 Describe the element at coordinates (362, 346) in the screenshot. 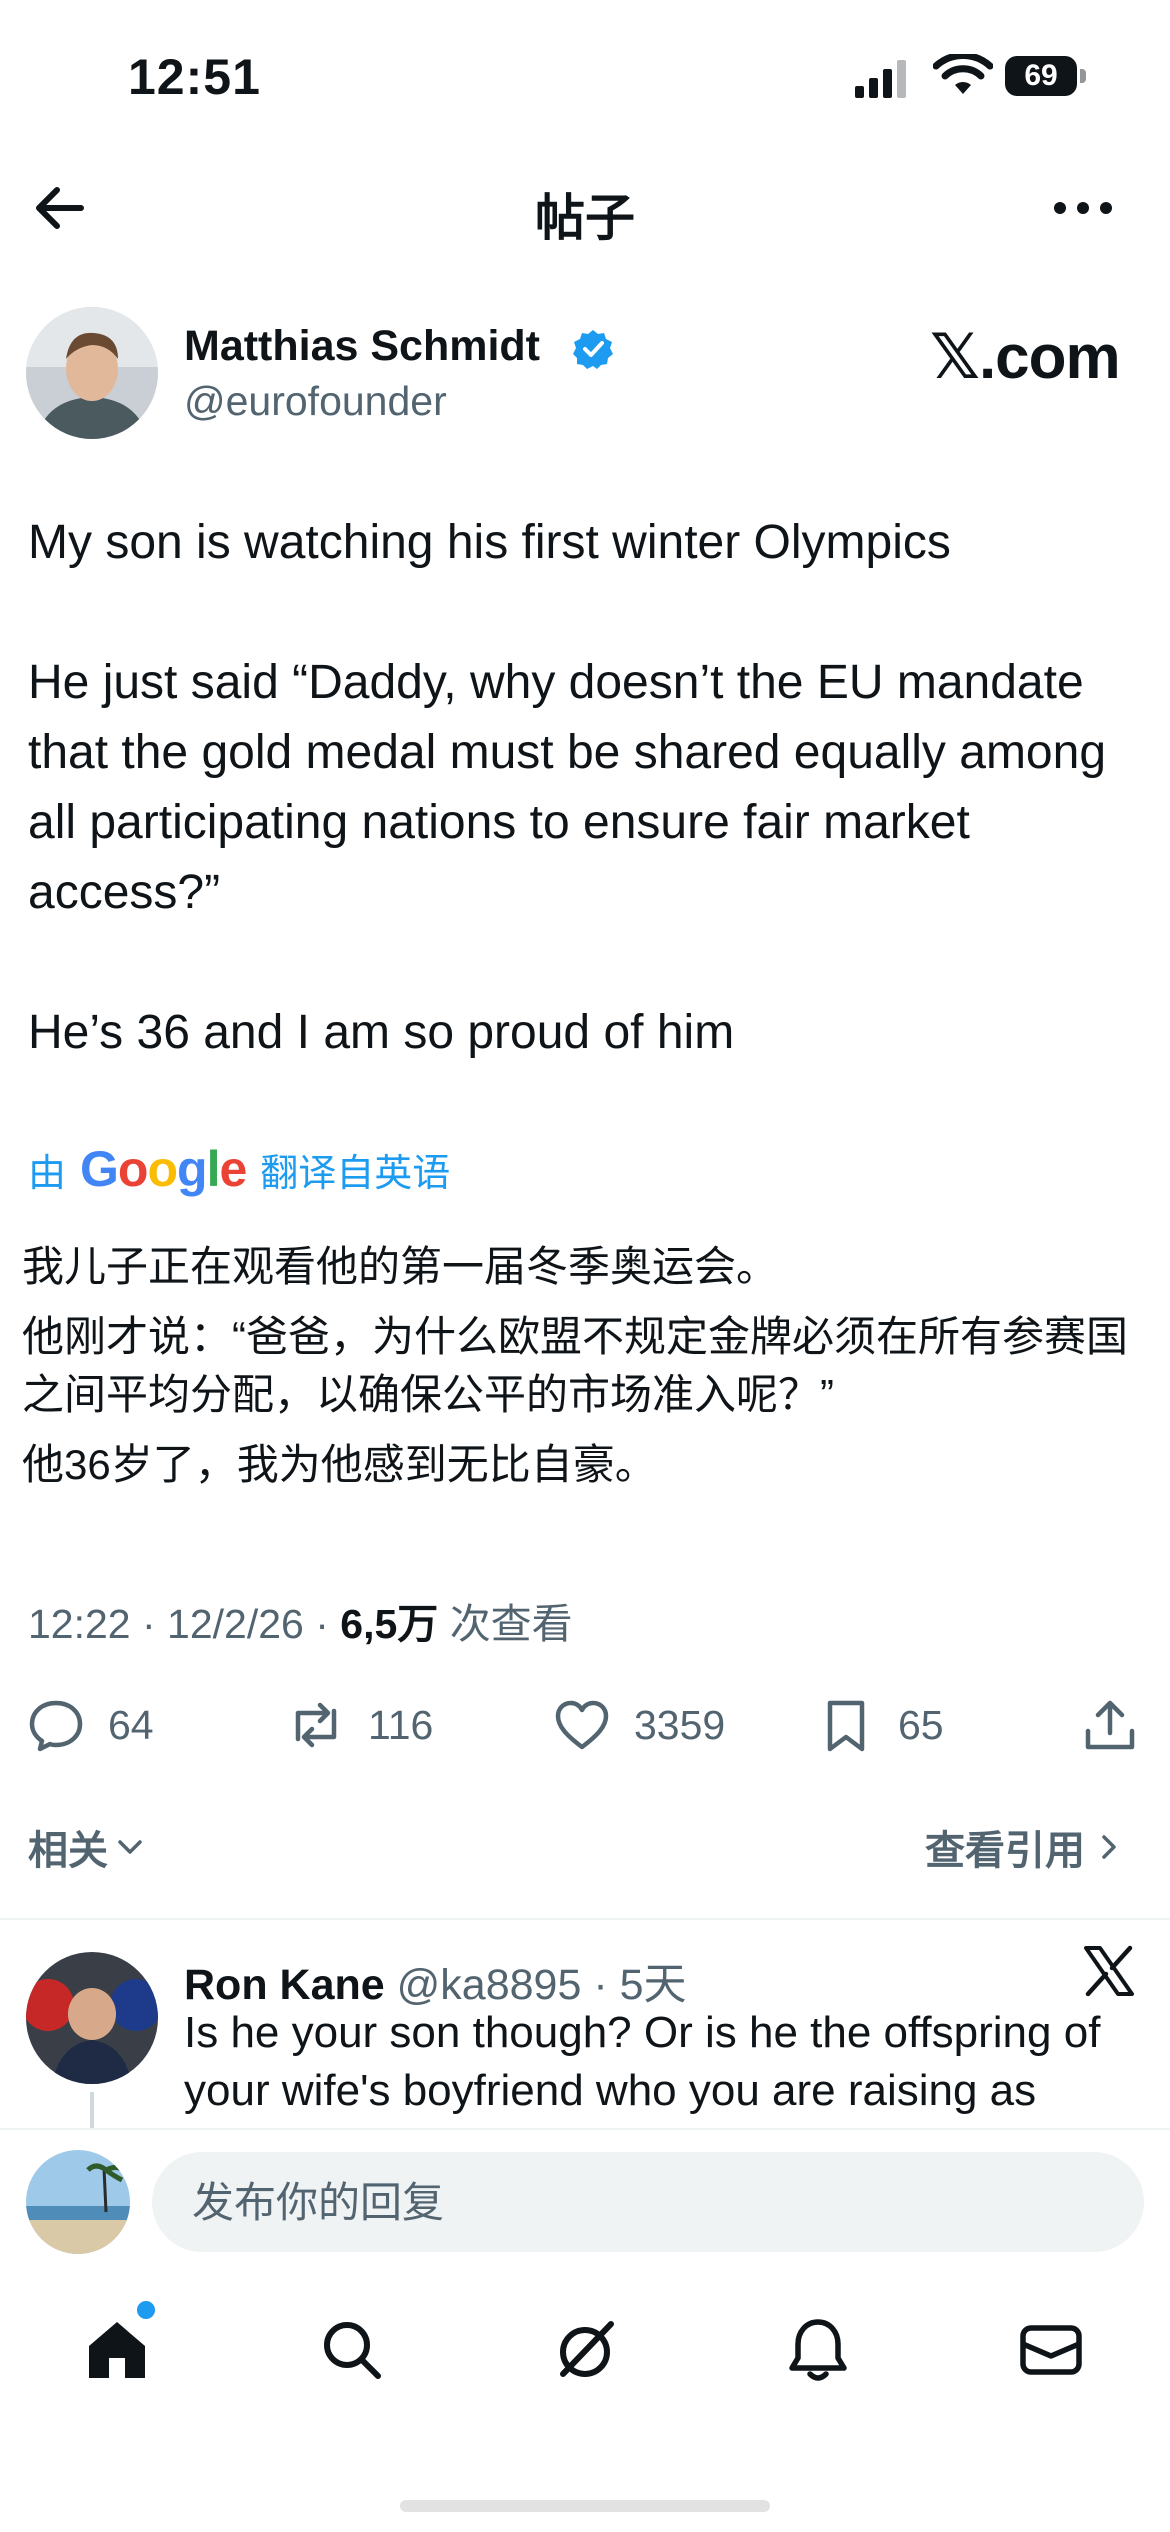

I see `author-name: Matthias Schmidt` at that location.